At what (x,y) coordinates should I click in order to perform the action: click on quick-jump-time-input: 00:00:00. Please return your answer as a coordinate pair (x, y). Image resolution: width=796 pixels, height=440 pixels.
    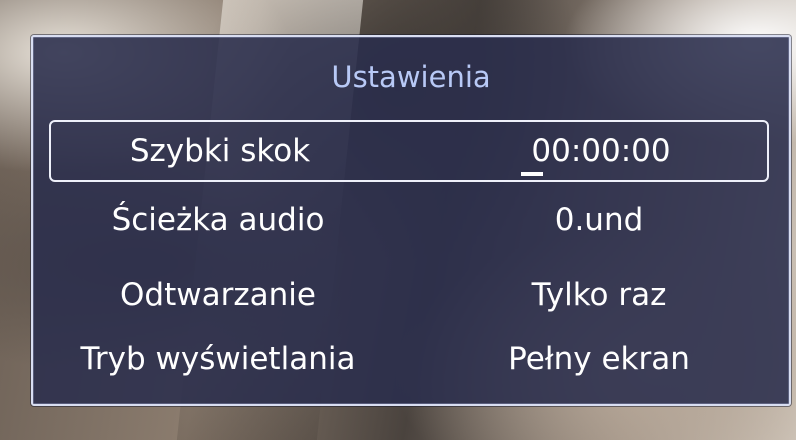
    Looking at the image, I should click on (601, 151).